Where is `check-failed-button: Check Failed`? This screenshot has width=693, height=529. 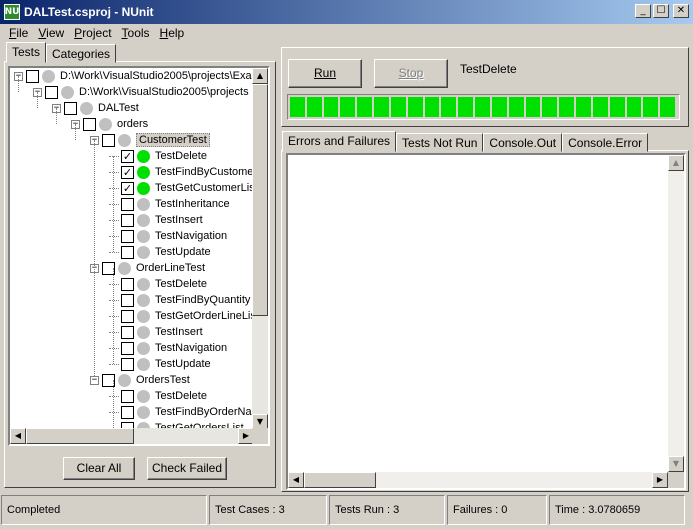
check-failed-button: Check Failed is located at coordinates (187, 468).